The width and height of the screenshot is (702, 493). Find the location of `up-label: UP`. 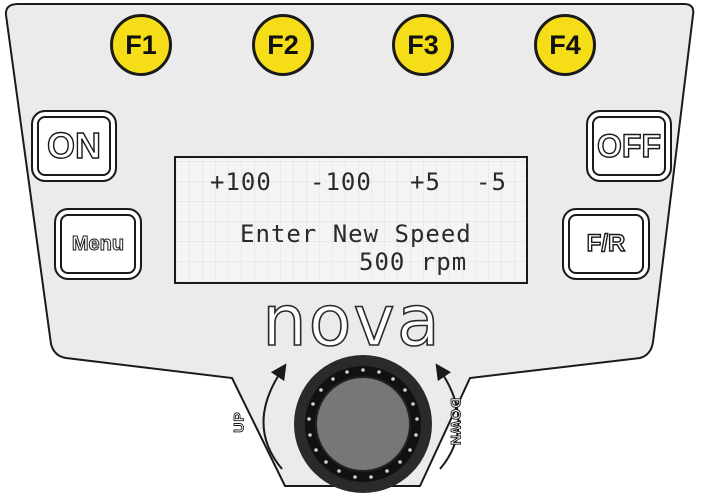

up-label: UP is located at coordinates (238, 422).